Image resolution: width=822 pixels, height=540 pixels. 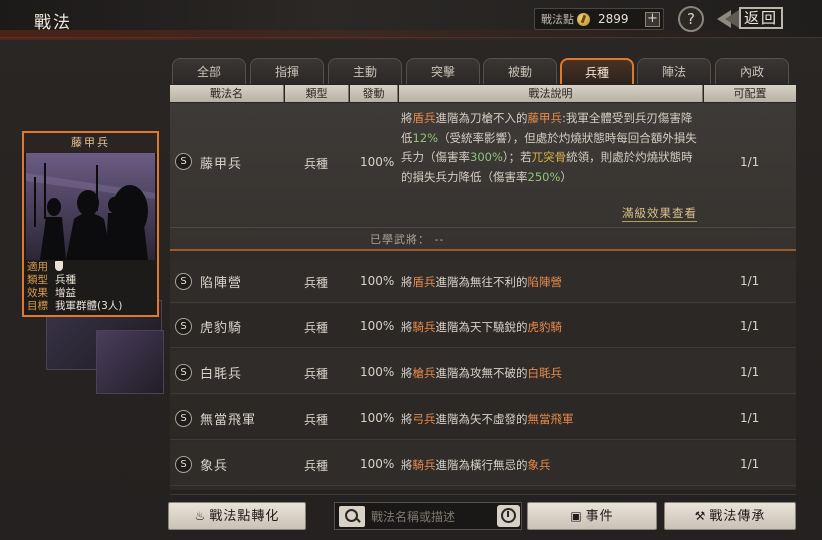 I want to click on desc-keyword: 盾兵, so click(x=424, y=282).